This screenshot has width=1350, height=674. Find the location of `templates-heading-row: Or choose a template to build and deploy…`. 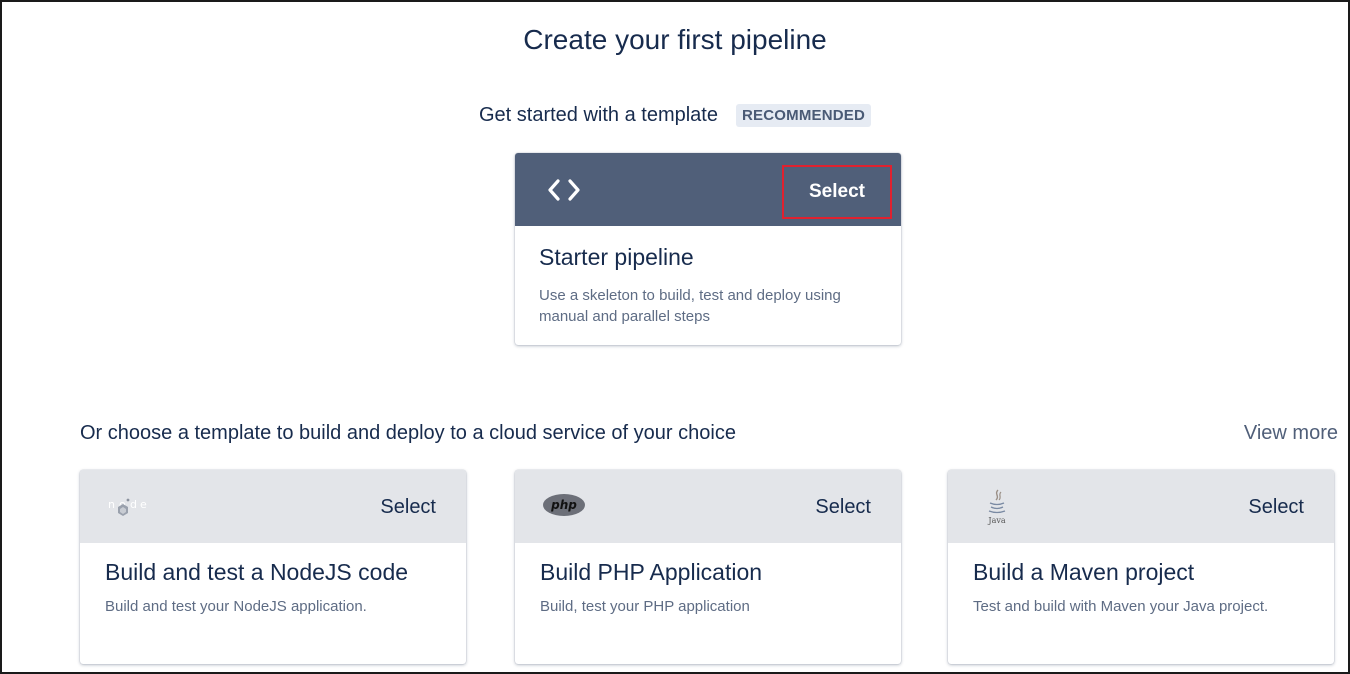

templates-heading-row: Or choose a template to build and deploy… is located at coordinates (709, 433).